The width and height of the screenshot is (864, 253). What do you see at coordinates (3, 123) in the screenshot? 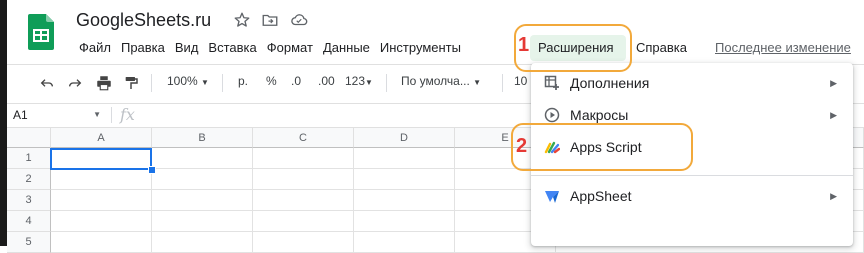
I see `window-edge` at bounding box center [3, 123].